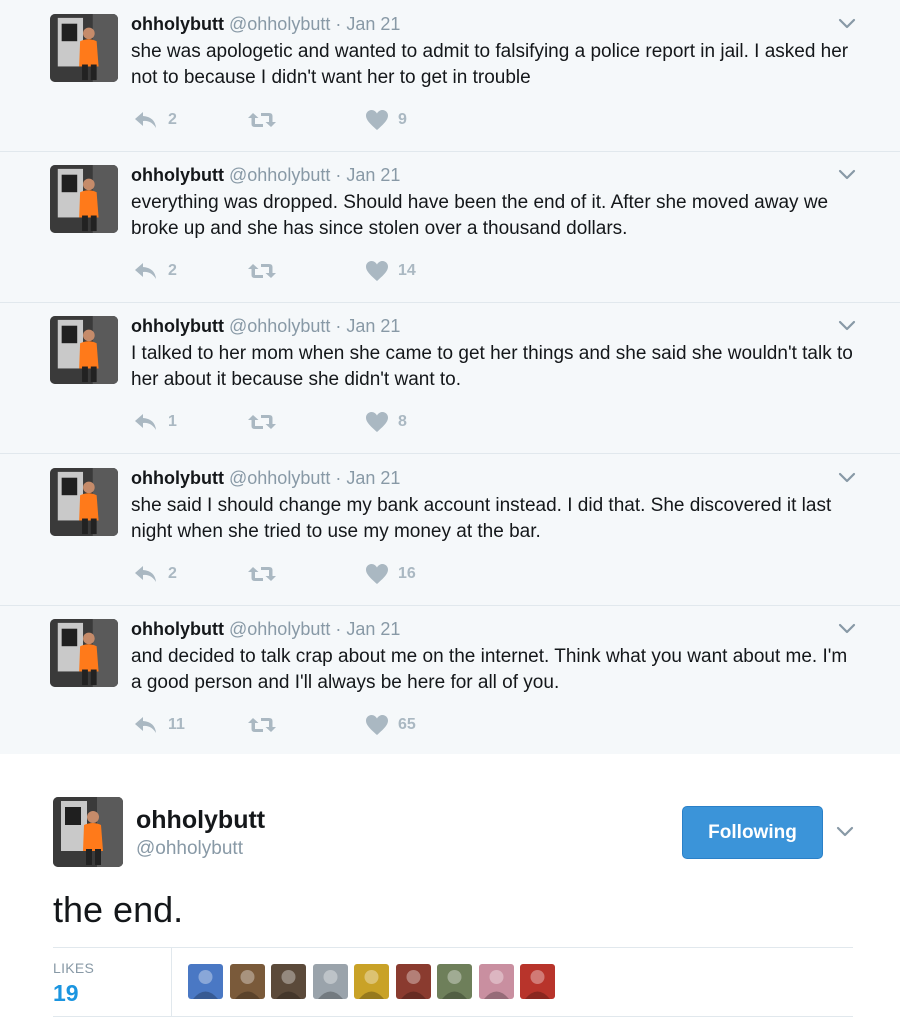 This screenshot has height=1026, width=900. What do you see at coordinates (331, 120) in the screenshot?
I see `tweet-actions: 2 9` at bounding box center [331, 120].